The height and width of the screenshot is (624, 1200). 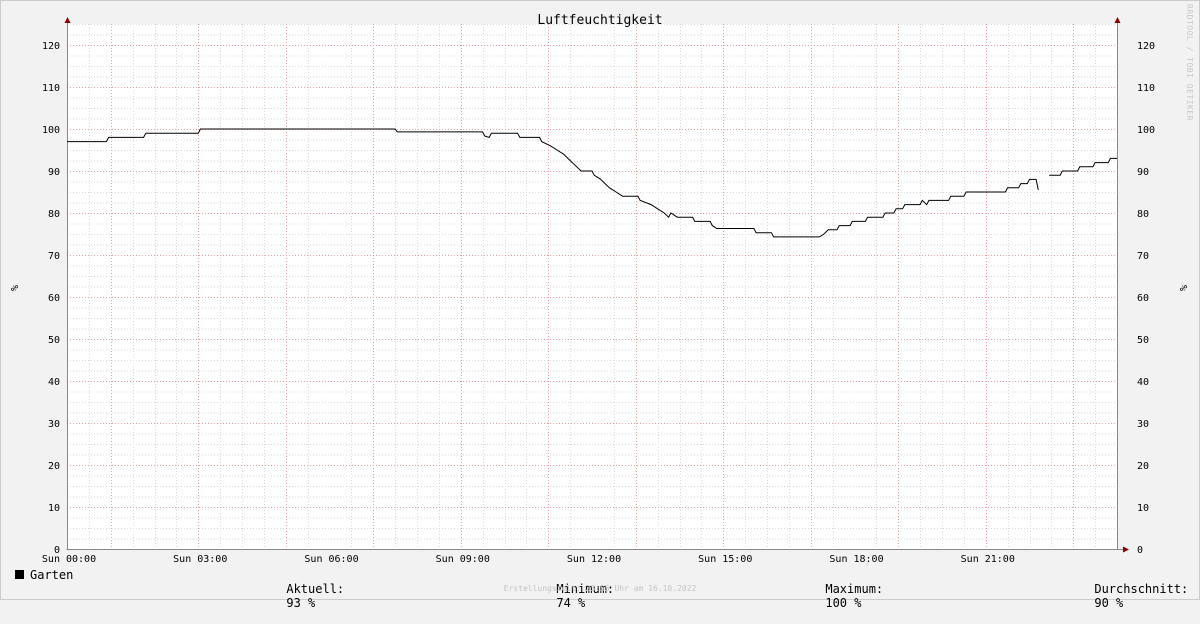 I want to click on x-tick-label: Sun 12:00, so click(x=594, y=559).